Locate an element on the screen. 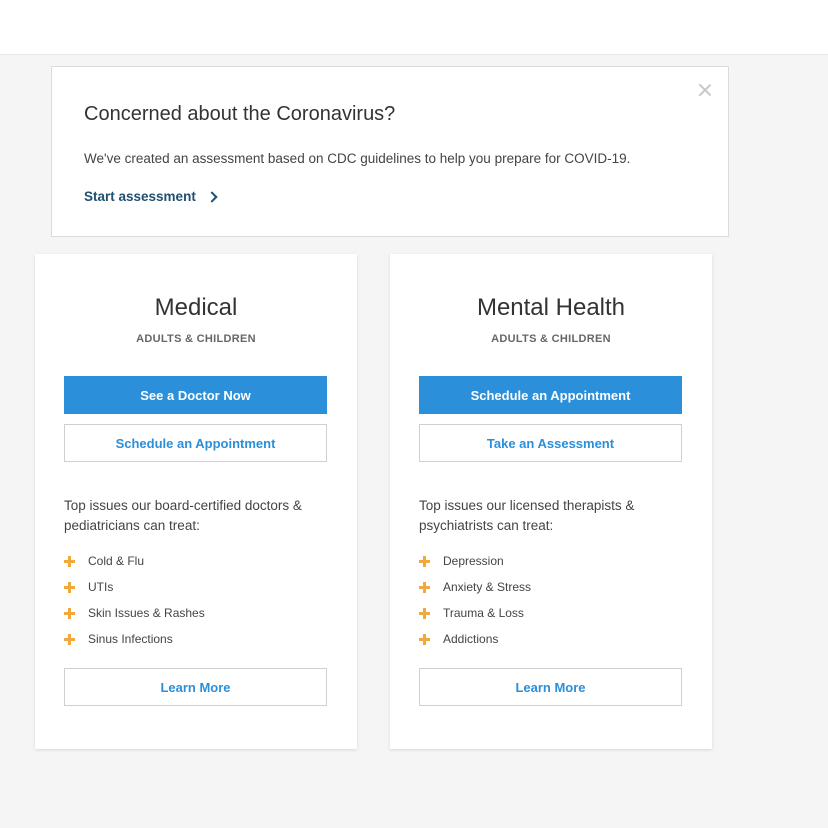  issue-label: Sinus Infections is located at coordinates (130, 639).